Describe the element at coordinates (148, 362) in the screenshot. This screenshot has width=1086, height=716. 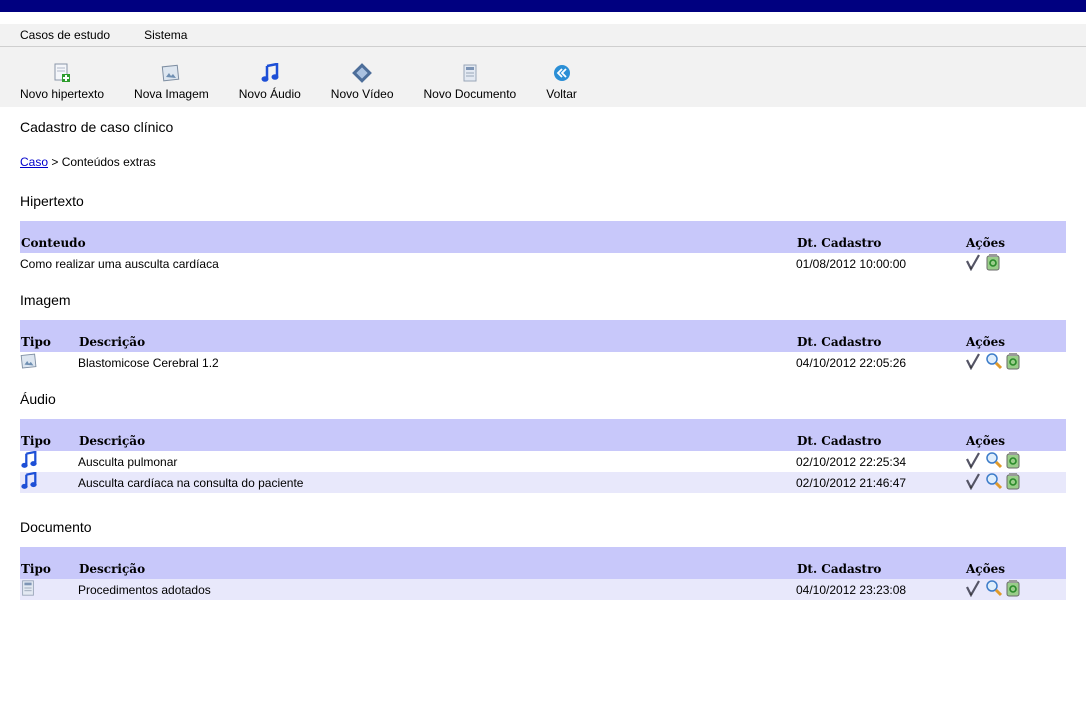
I see `row-descricao: Blastomicose Cerebral 1.2` at that location.